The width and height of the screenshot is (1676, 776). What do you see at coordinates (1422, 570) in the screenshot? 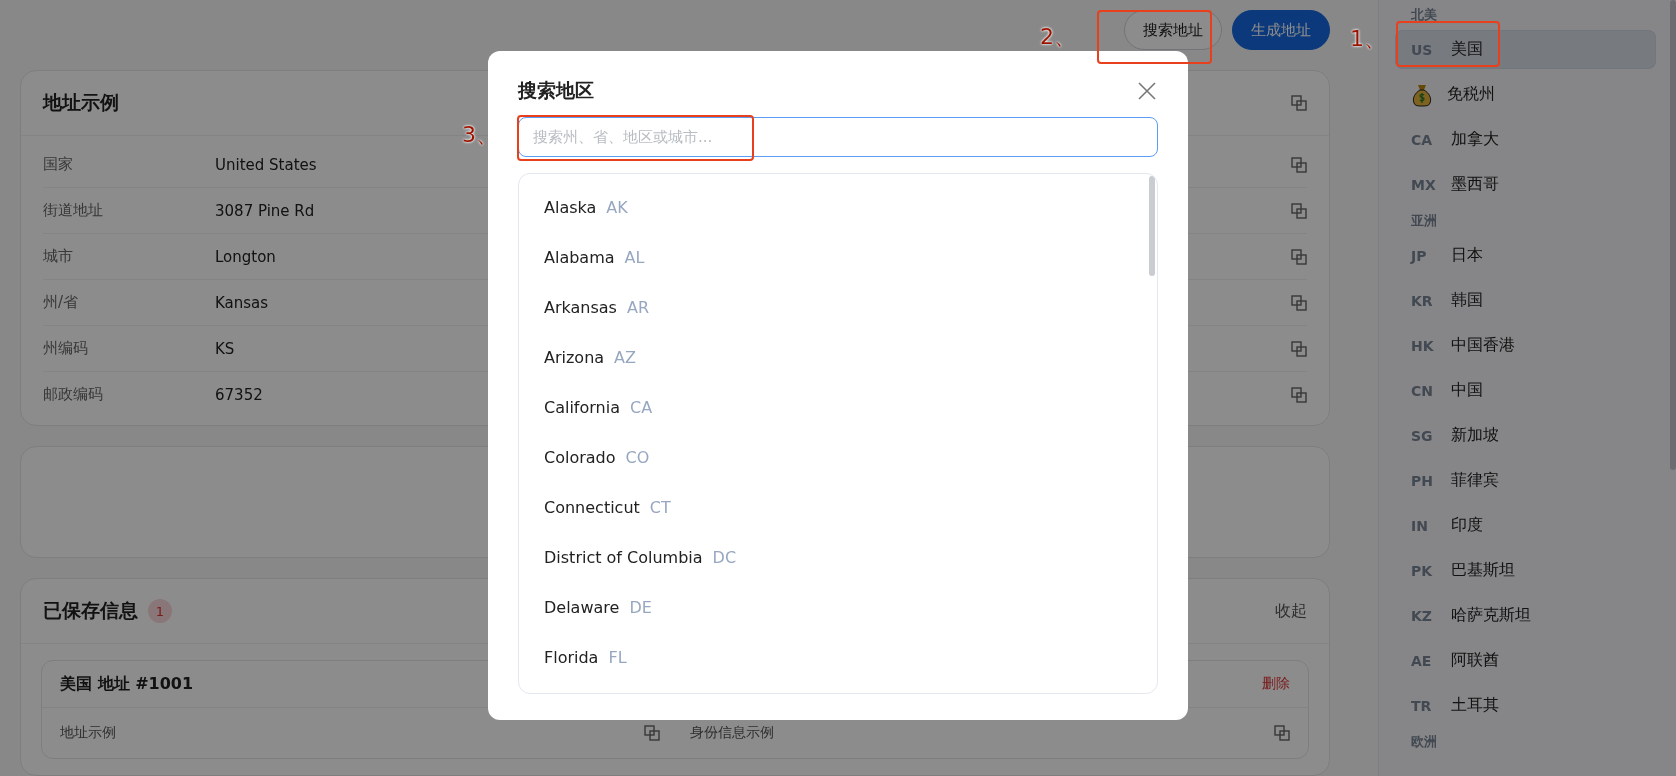
I see `country-code: PK` at bounding box center [1422, 570].